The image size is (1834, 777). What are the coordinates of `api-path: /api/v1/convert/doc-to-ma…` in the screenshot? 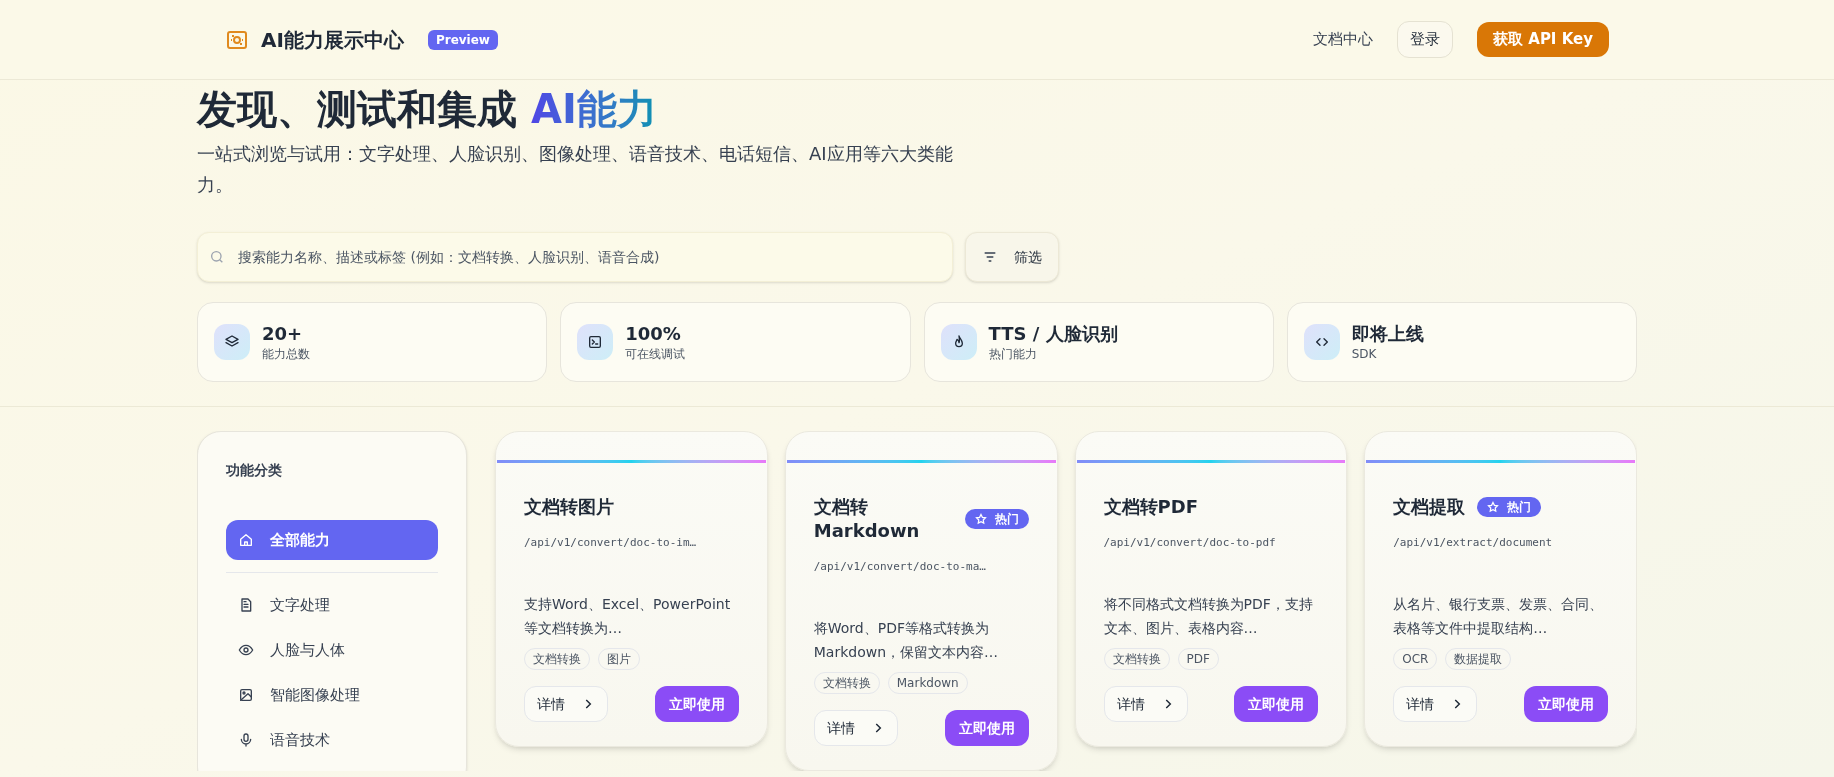 It's located at (900, 567).